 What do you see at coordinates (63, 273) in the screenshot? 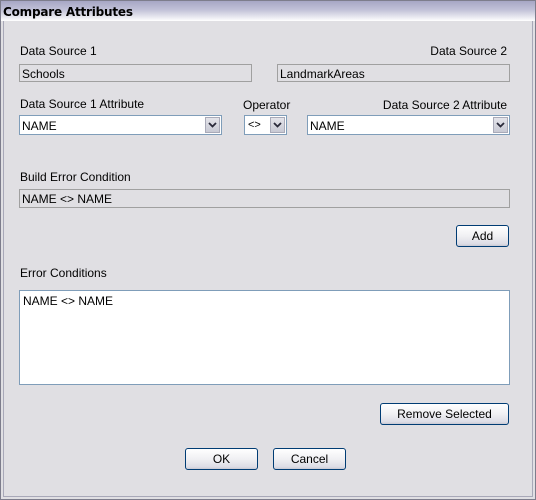
I see `error-conditions-label: Error Conditions` at bounding box center [63, 273].